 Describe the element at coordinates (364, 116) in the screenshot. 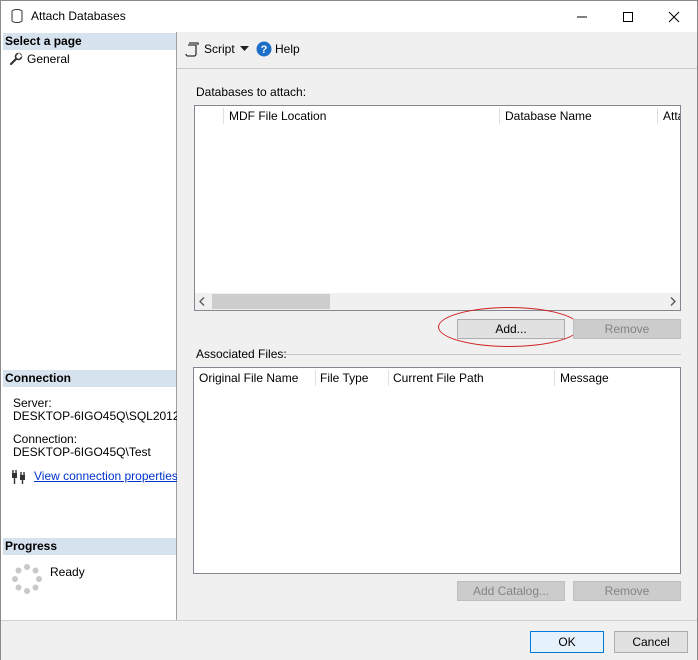

I see `column-header-mdf-file-location: MDF File Location` at that location.